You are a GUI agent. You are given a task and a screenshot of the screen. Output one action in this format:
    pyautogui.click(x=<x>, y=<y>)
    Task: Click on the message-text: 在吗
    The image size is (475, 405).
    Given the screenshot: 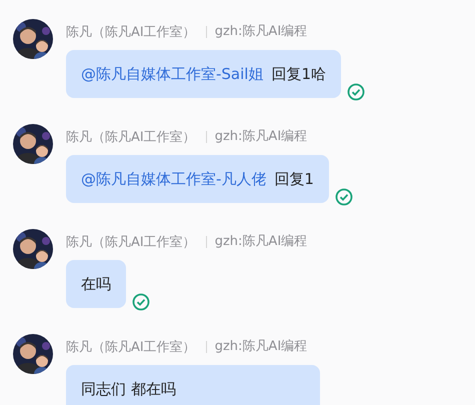 What is the action you would take?
    pyautogui.click(x=96, y=284)
    